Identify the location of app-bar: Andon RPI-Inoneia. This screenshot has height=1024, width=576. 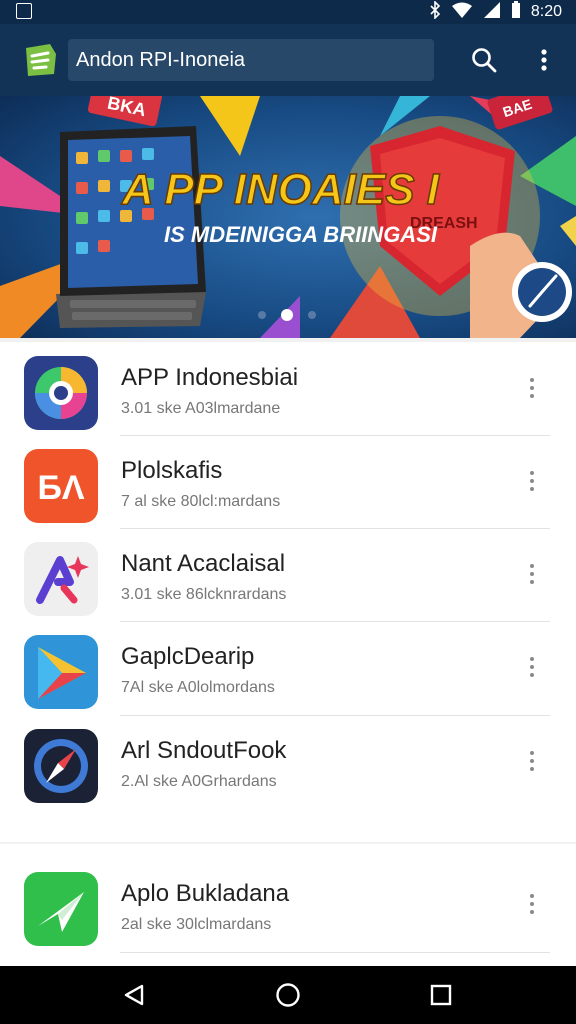
(288, 60).